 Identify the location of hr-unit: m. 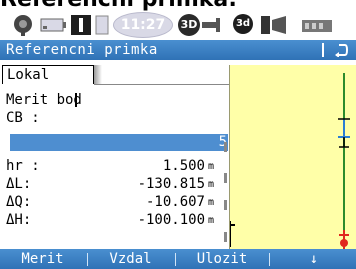
(211, 166).